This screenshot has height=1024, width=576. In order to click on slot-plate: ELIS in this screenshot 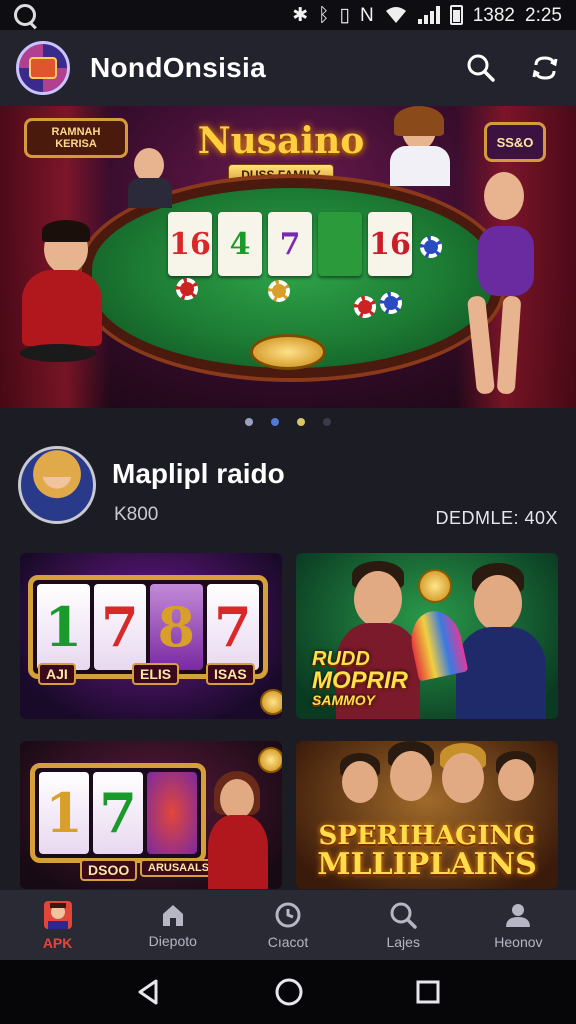, I will do `click(156, 674)`.